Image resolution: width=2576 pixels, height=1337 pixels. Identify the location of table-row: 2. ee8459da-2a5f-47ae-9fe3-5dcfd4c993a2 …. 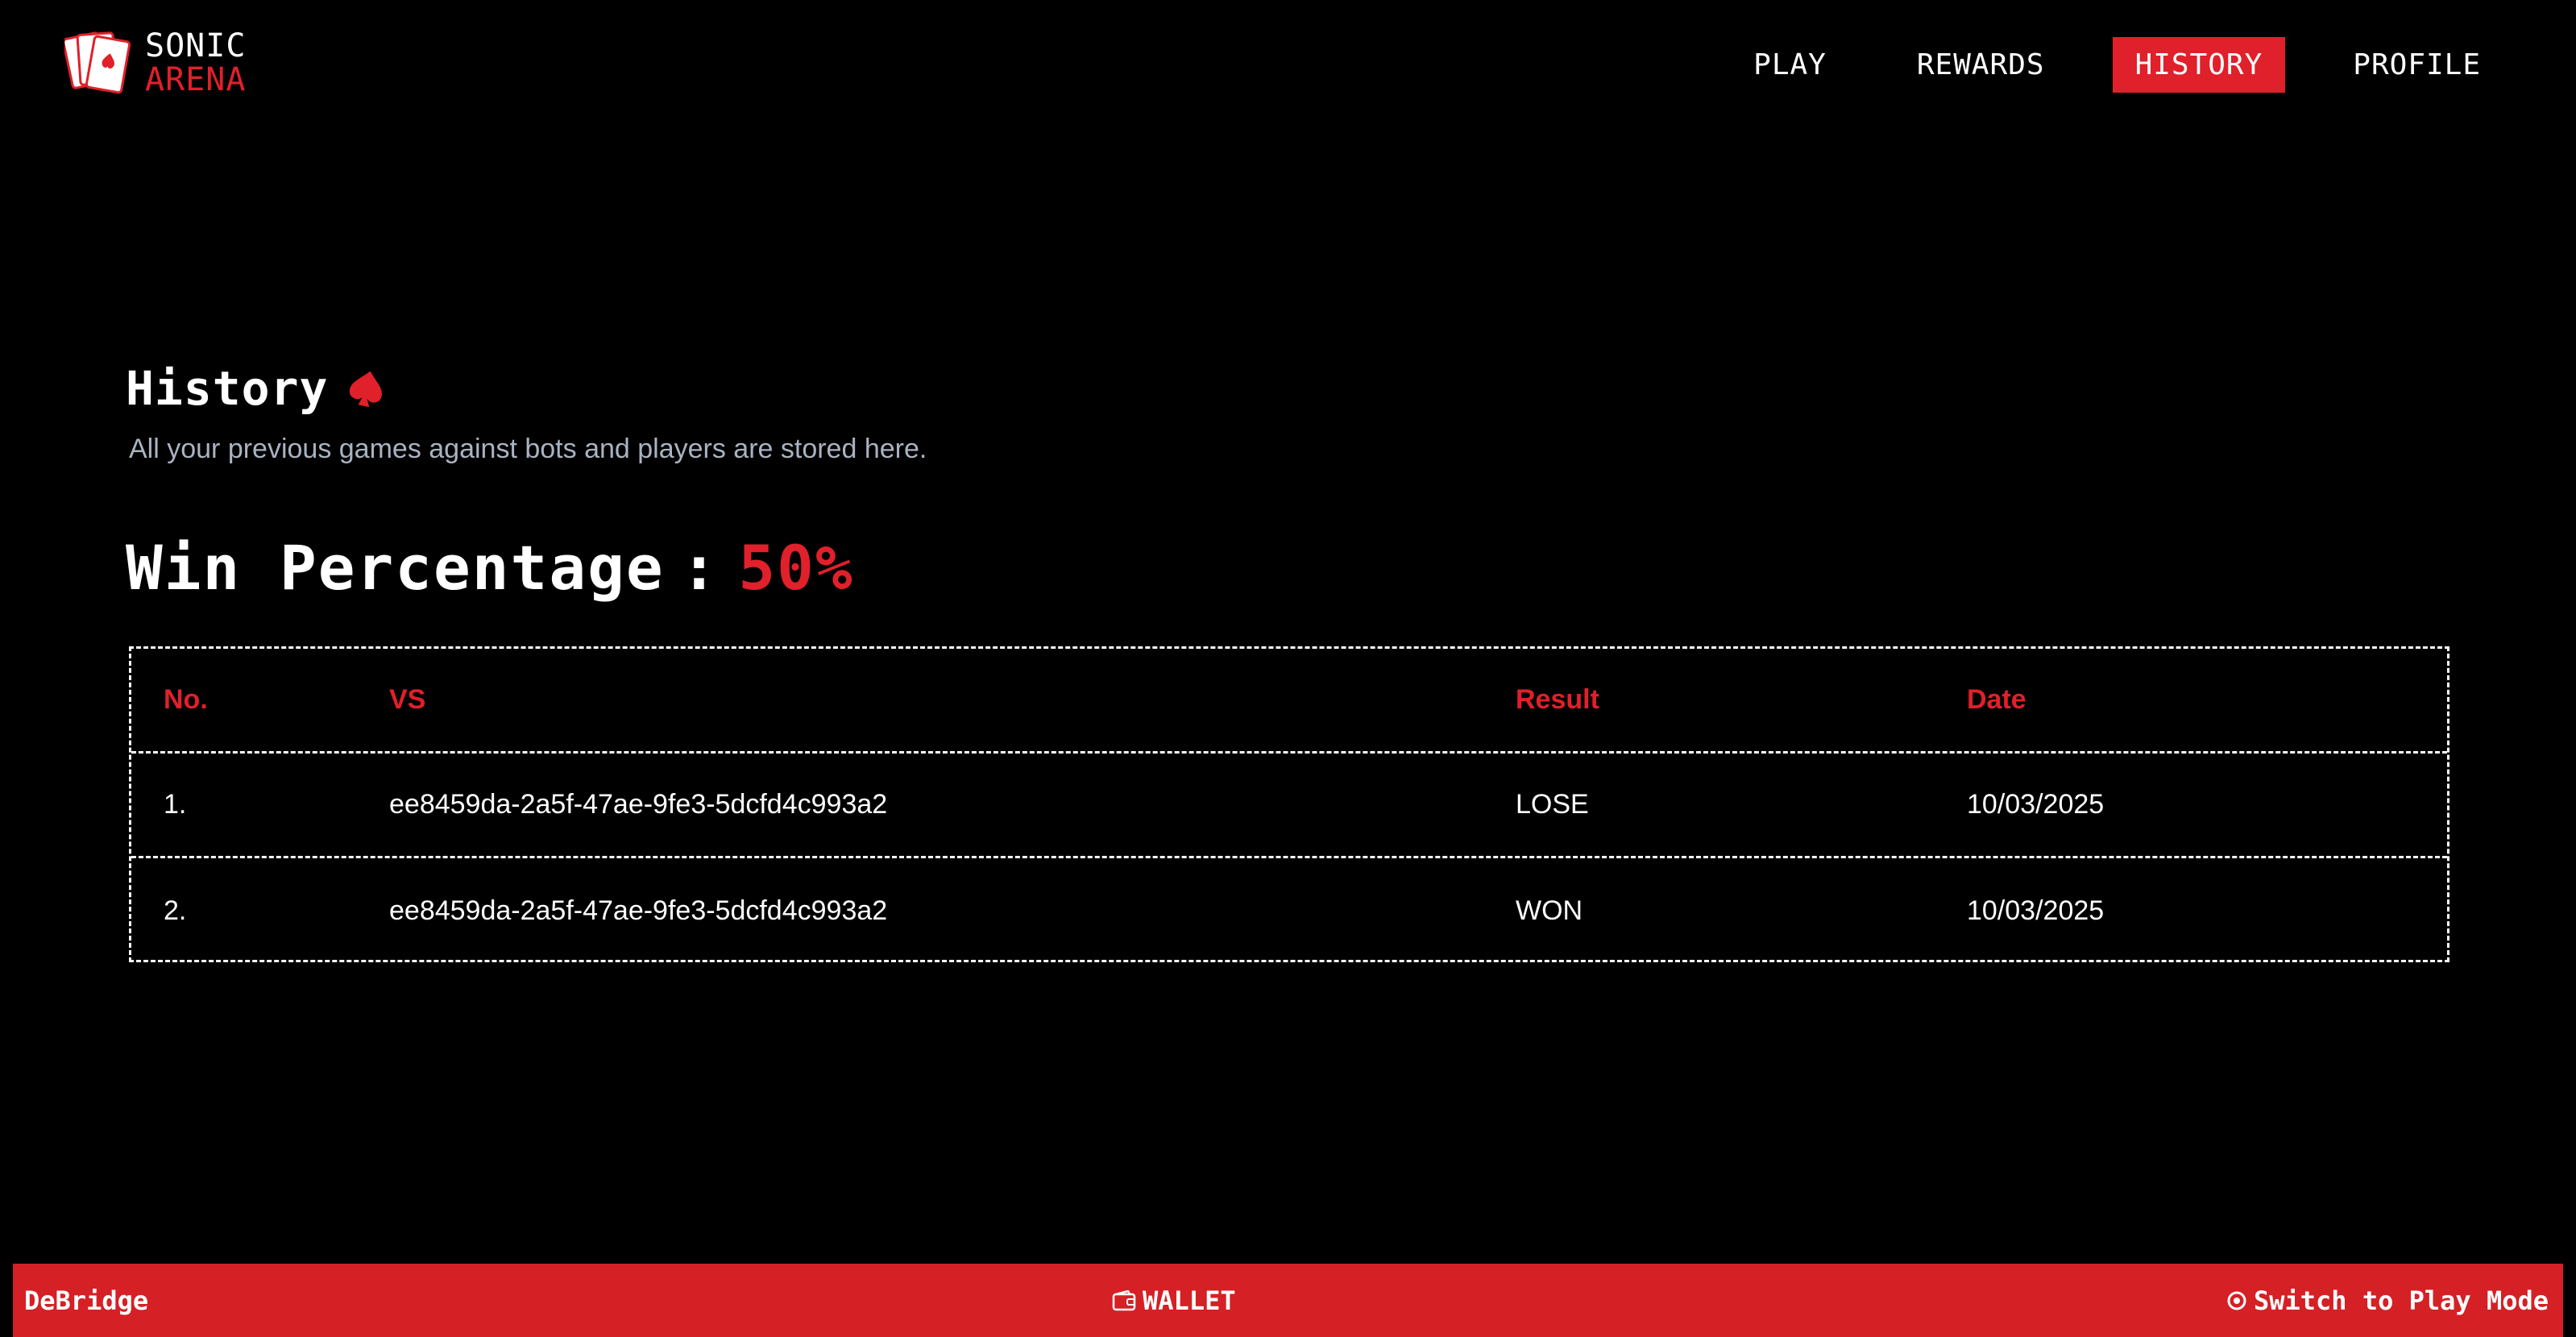
(1289, 910).